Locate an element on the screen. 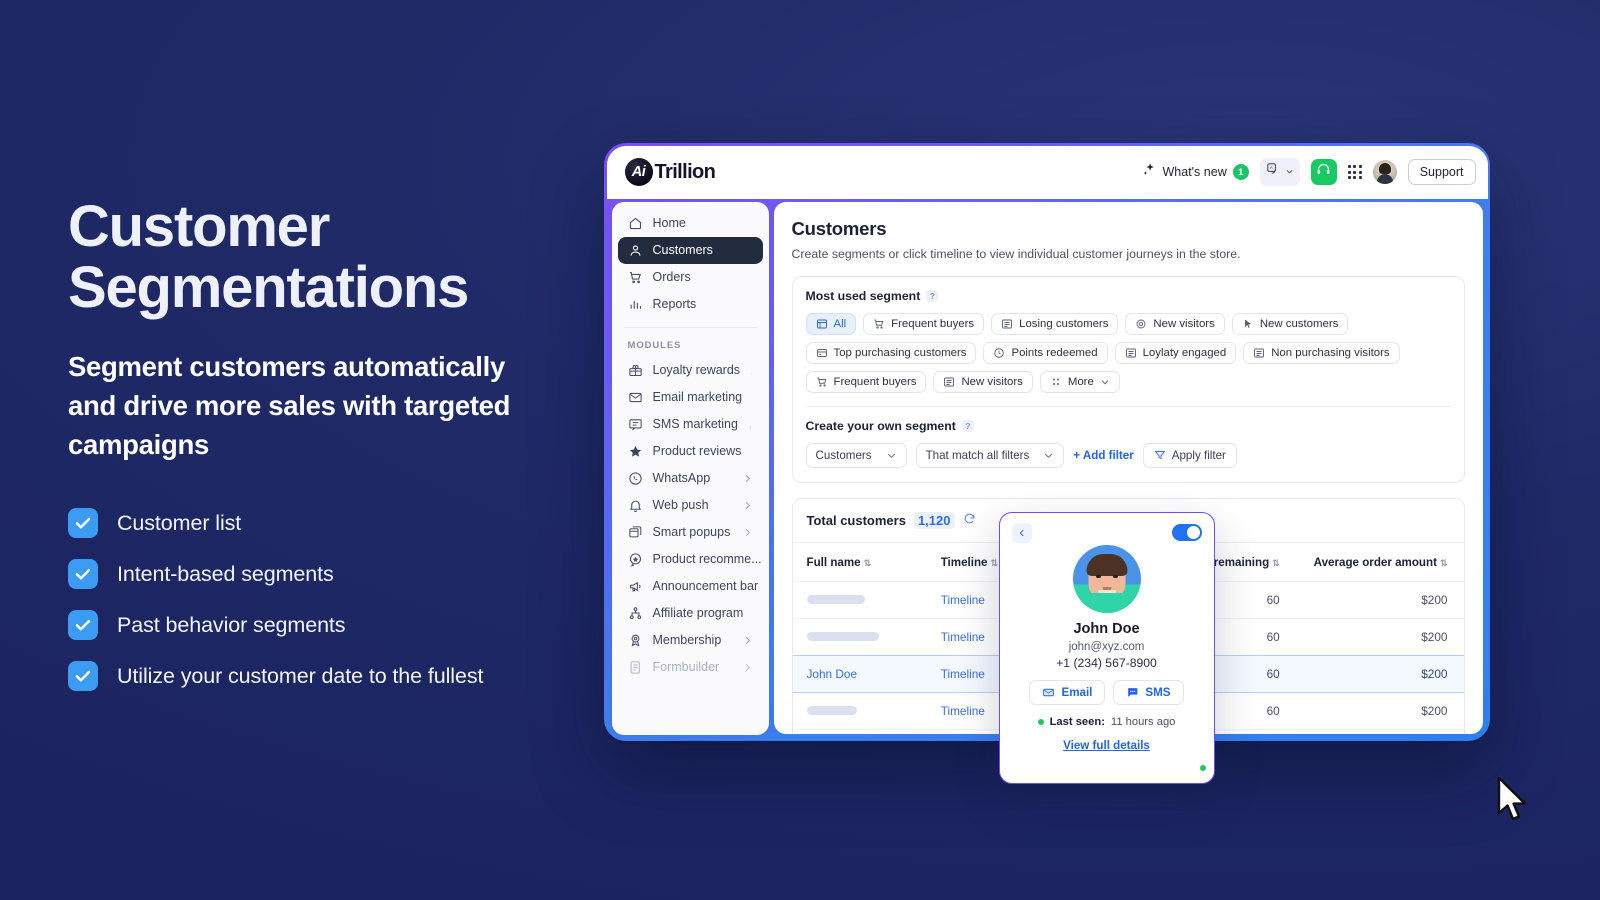  sidebar-item-loyalty-rewards: Loyalty rewards is located at coordinates (690, 370).